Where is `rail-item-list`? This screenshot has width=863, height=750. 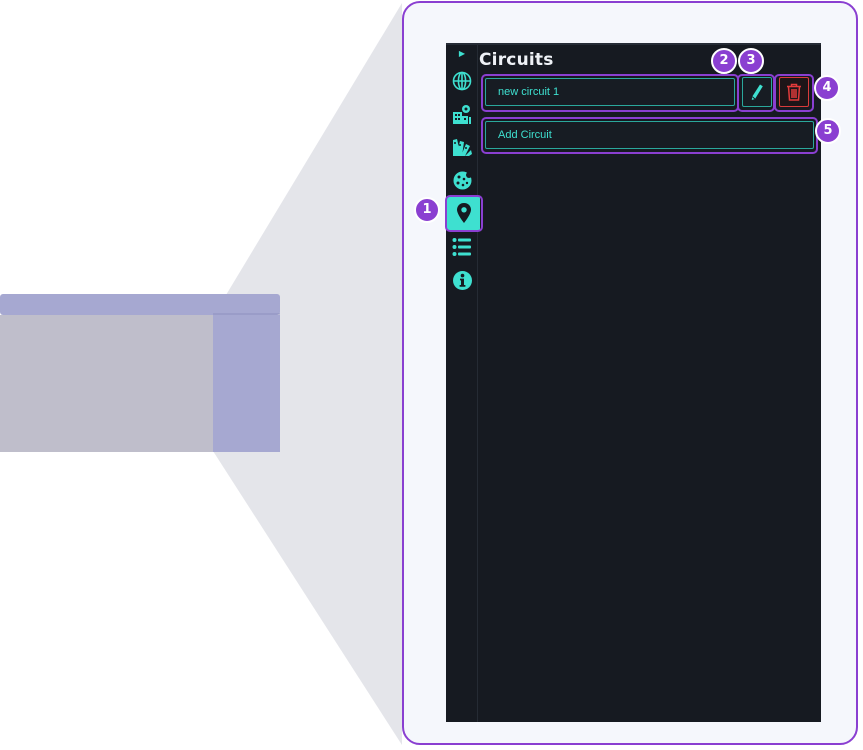 rail-item-list is located at coordinates (462, 247).